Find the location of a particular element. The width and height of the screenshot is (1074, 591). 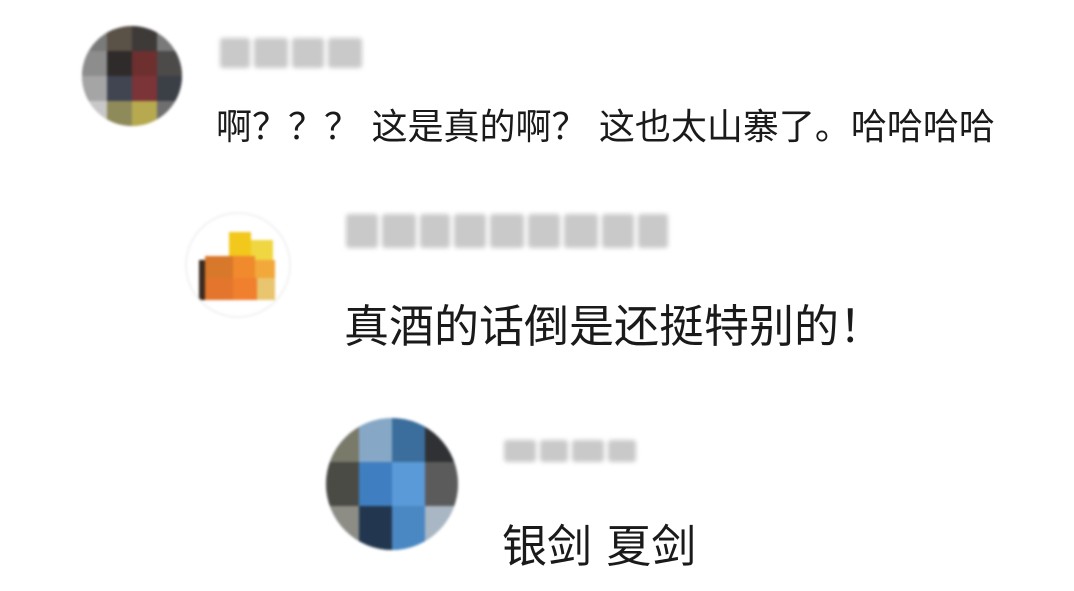

comment-text: 银剑 夏剑 is located at coordinates (599, 546).